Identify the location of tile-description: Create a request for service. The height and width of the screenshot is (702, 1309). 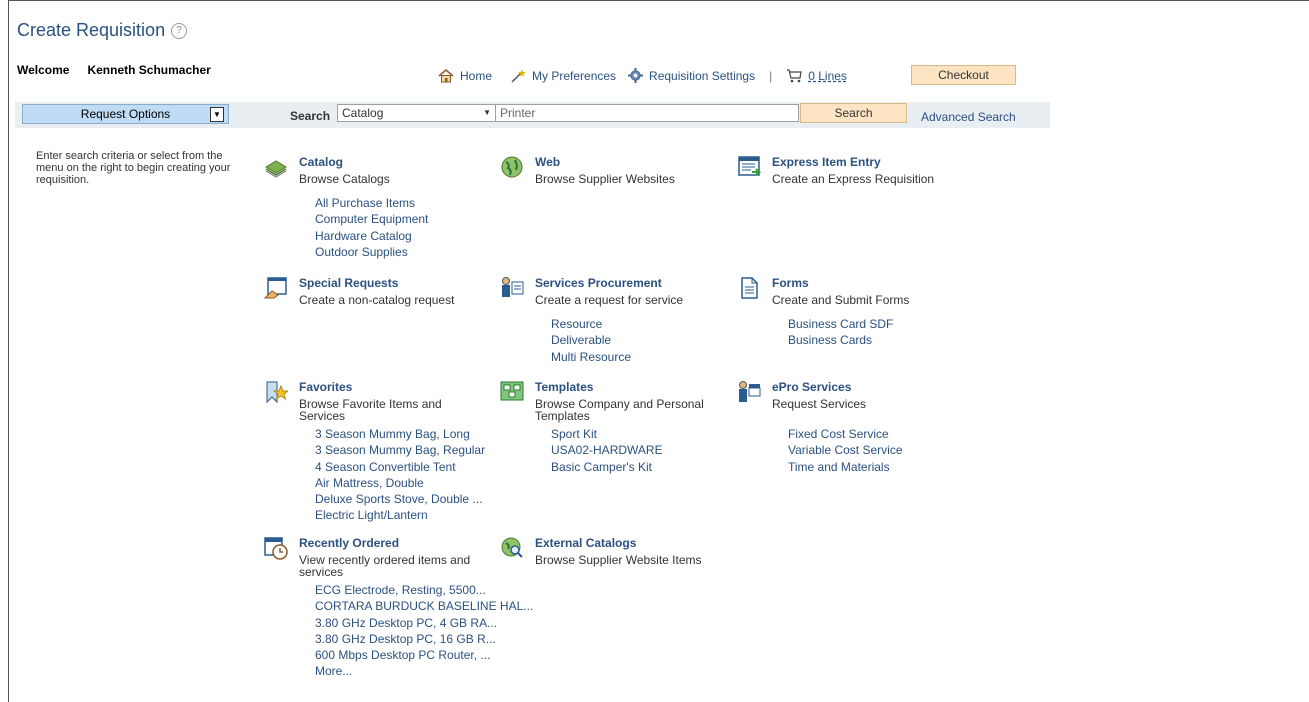
(609, 300).